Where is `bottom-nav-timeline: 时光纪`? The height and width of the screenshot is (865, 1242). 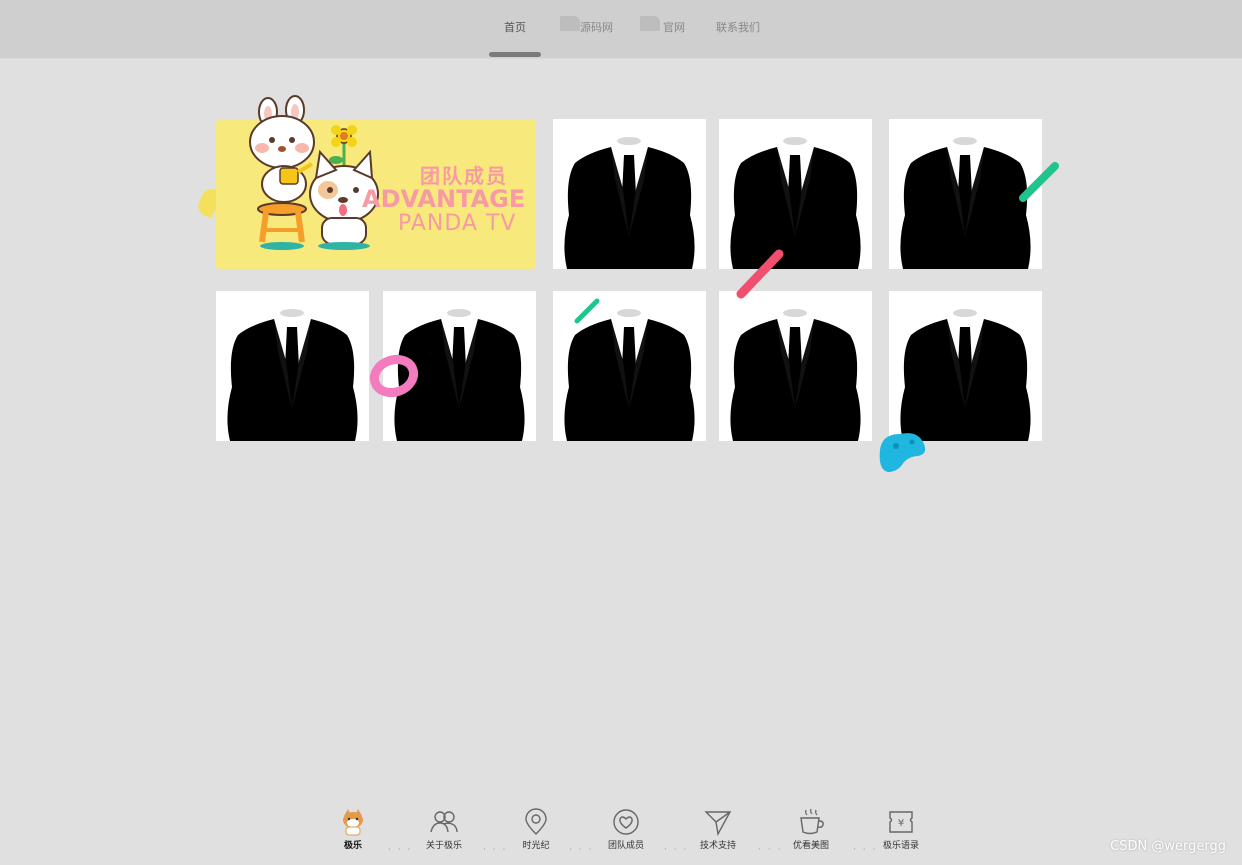
bottom-nav-timeline: 时光纪 is located at coordinates (536, 829).